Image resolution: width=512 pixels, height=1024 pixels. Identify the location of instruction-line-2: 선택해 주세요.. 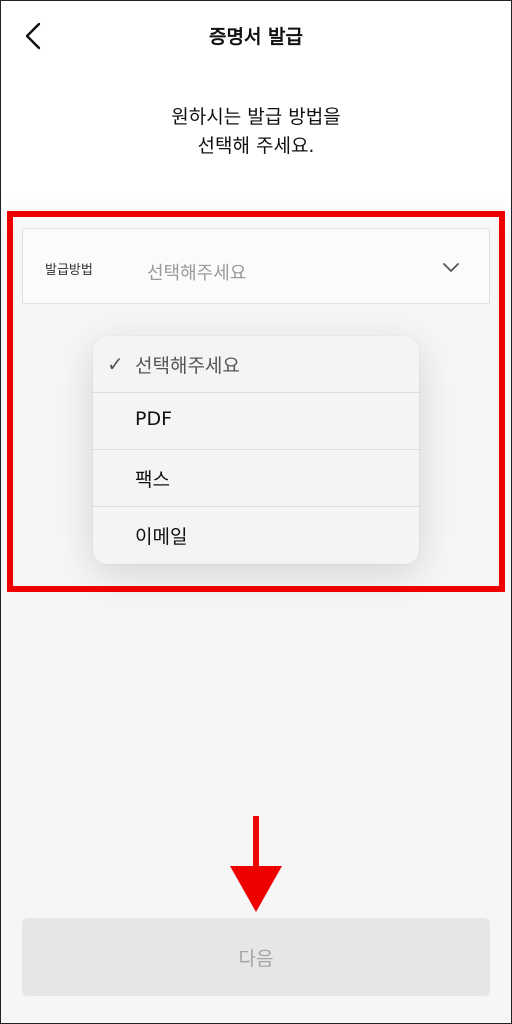
(256, 146).